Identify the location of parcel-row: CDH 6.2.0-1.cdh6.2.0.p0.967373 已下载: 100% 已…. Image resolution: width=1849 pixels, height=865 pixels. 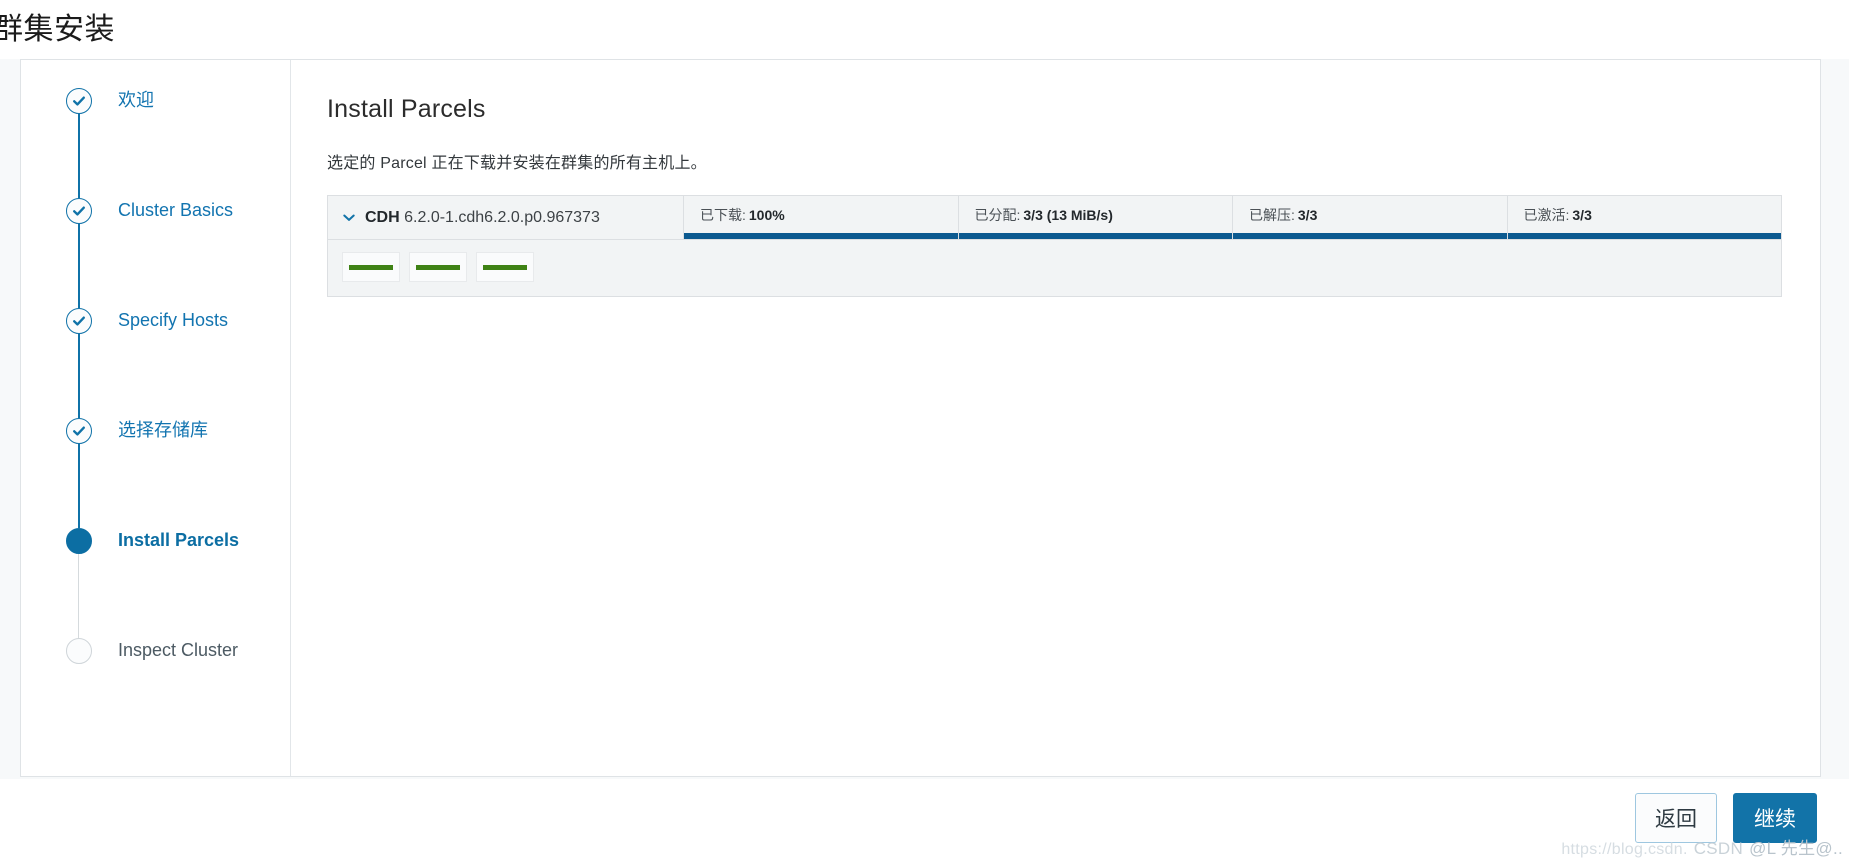
(1054, 218).